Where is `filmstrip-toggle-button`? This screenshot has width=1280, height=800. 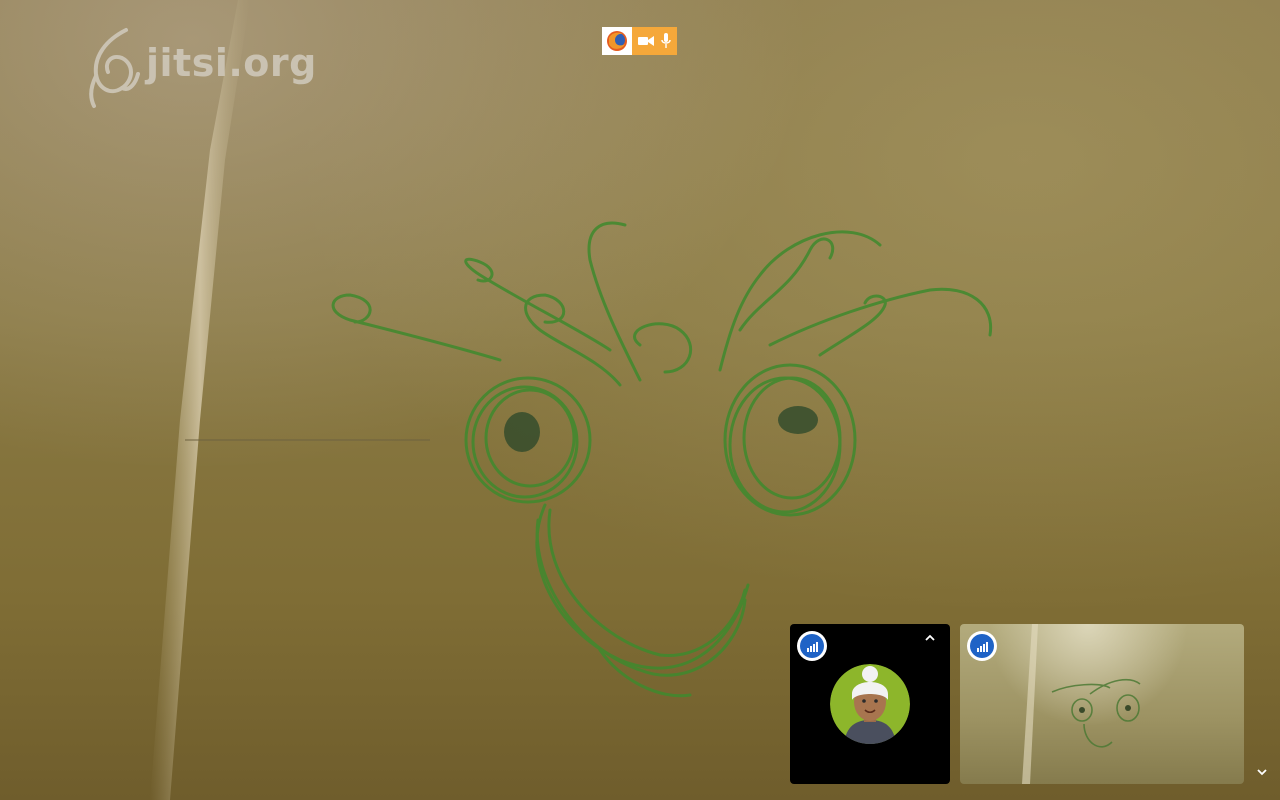 filmstrip-toggle-button is located at coordinates (1262, 772).